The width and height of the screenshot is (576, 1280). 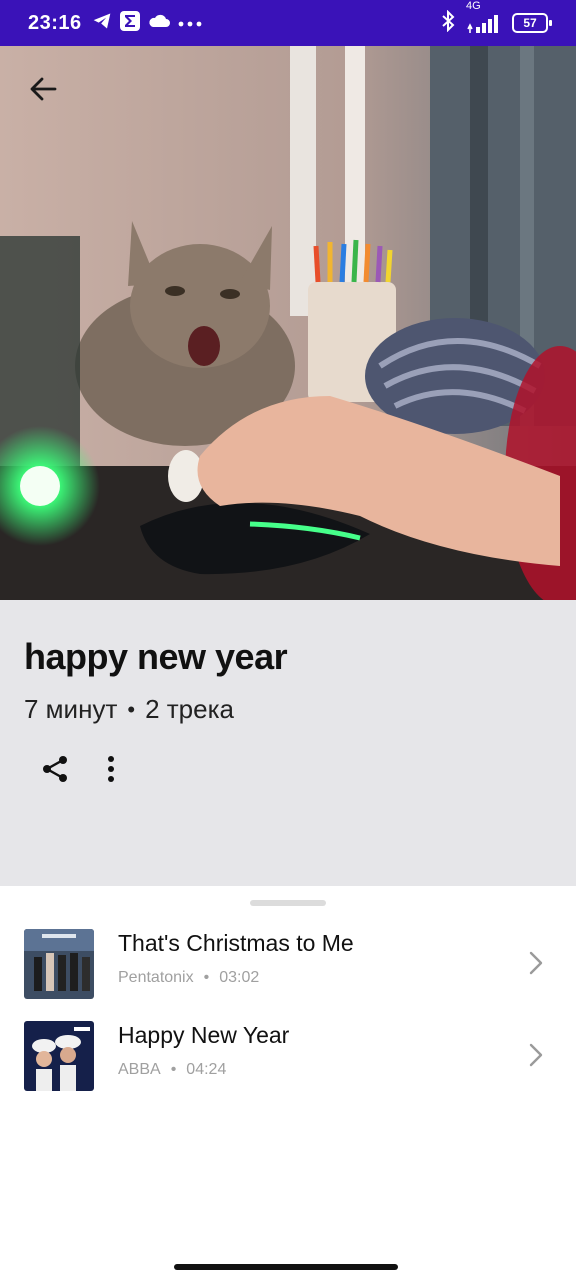 What do you see at coordinates (156, 656) in the screenshot?
I see `playlist-title: happy new year` at bounding box center [156, 656].